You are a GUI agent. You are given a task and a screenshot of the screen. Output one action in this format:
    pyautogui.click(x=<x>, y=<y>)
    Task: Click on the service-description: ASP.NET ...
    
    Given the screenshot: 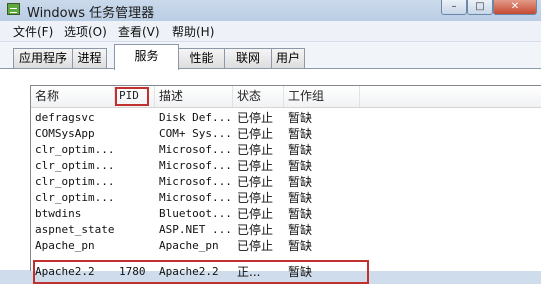 What is the action you would take?
    pyautogui.click(x=195, y=229)
    